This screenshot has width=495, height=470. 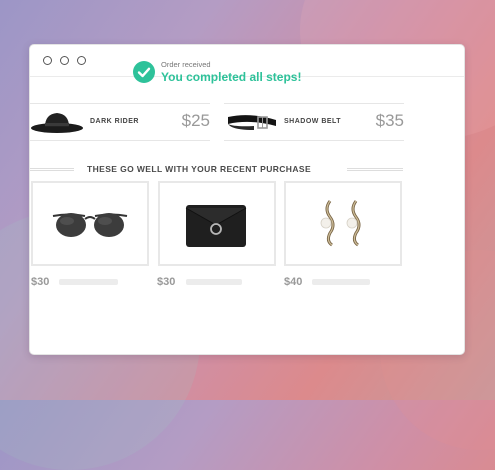 What do you see at coordinates (389, 120) in the screenshot?
I see `purchase-price: $35` at bounding box center [389, 120].